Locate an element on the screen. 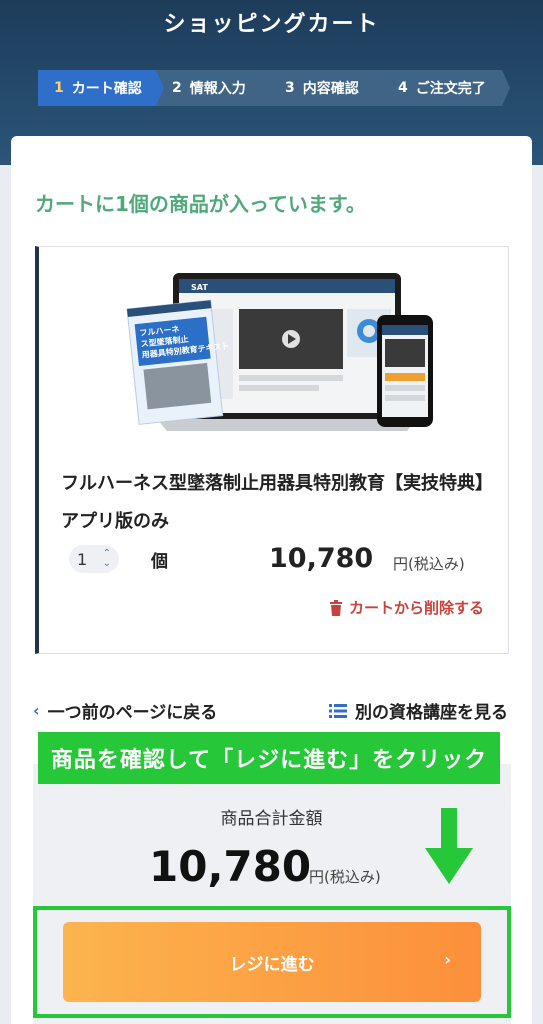 This screenshot has height=1024, width=543. trash-icon is located at coordinates (335, 607).